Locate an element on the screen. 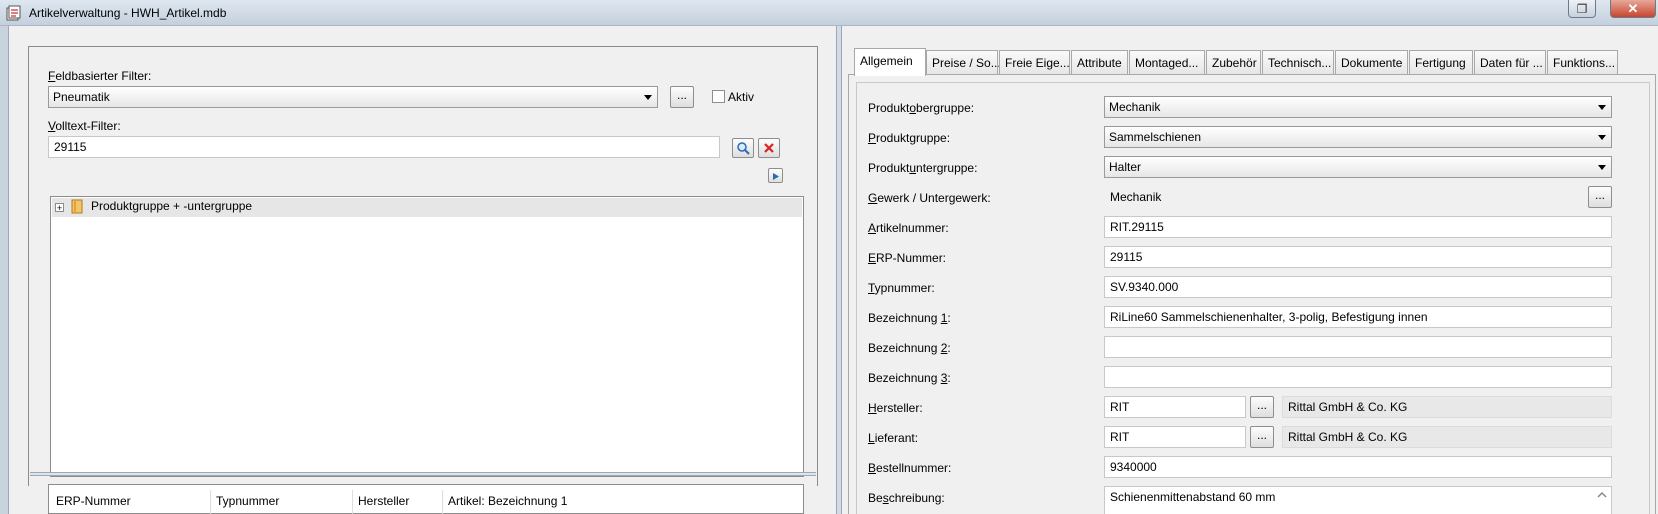 The height and width of the screenshot is (514, 1658). produktuntergruppe-combo: Halter is located at coordinates (1358, 167).